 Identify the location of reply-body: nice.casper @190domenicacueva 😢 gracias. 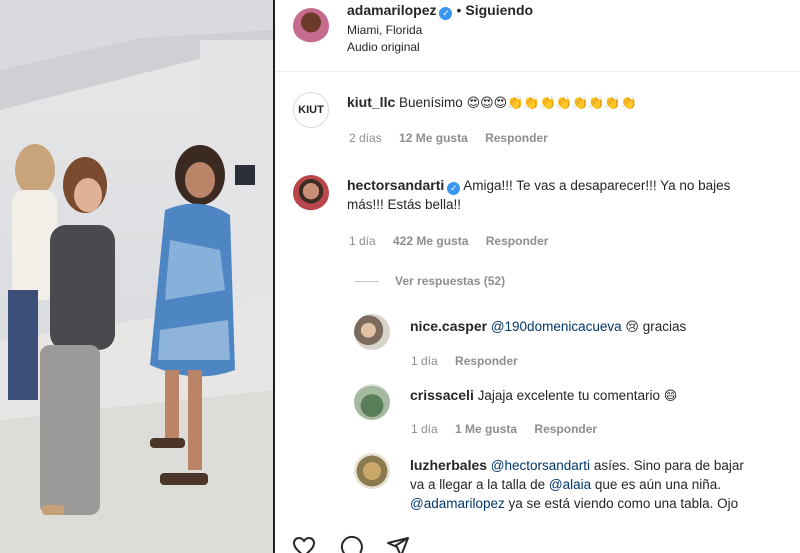
(600, 327).